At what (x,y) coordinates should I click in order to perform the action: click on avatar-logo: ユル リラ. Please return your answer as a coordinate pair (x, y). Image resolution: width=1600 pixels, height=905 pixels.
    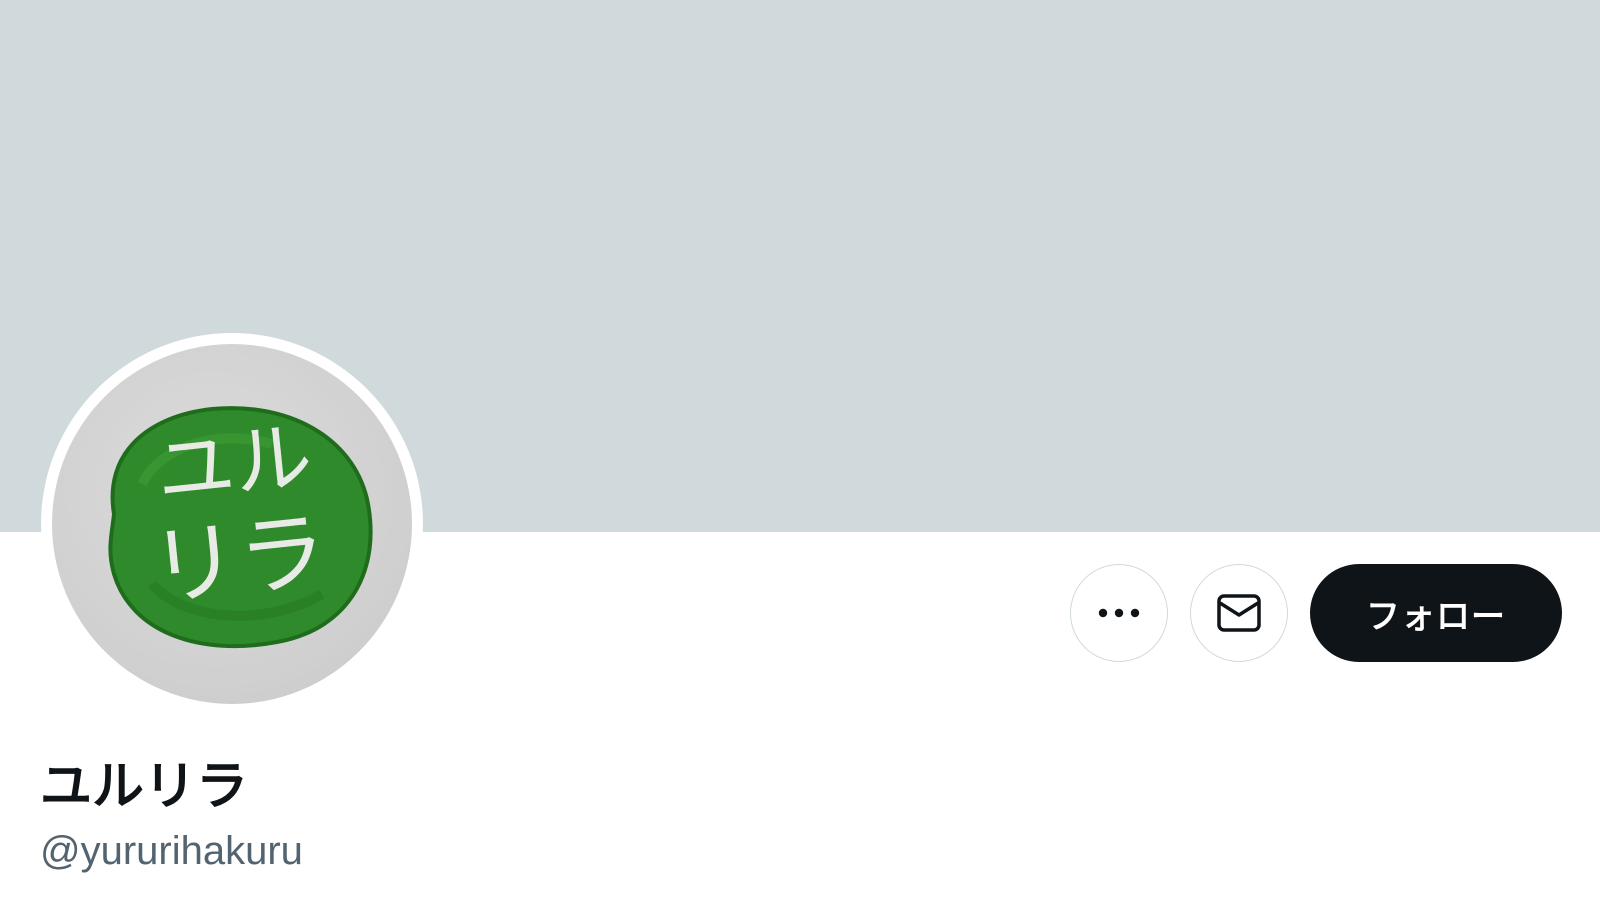
    Looking at the image, I should click on (240, 527).